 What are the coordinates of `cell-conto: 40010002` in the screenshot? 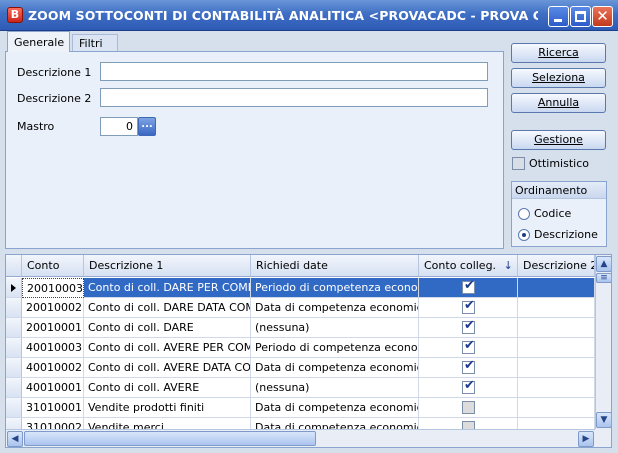 It's located at (53, 368).